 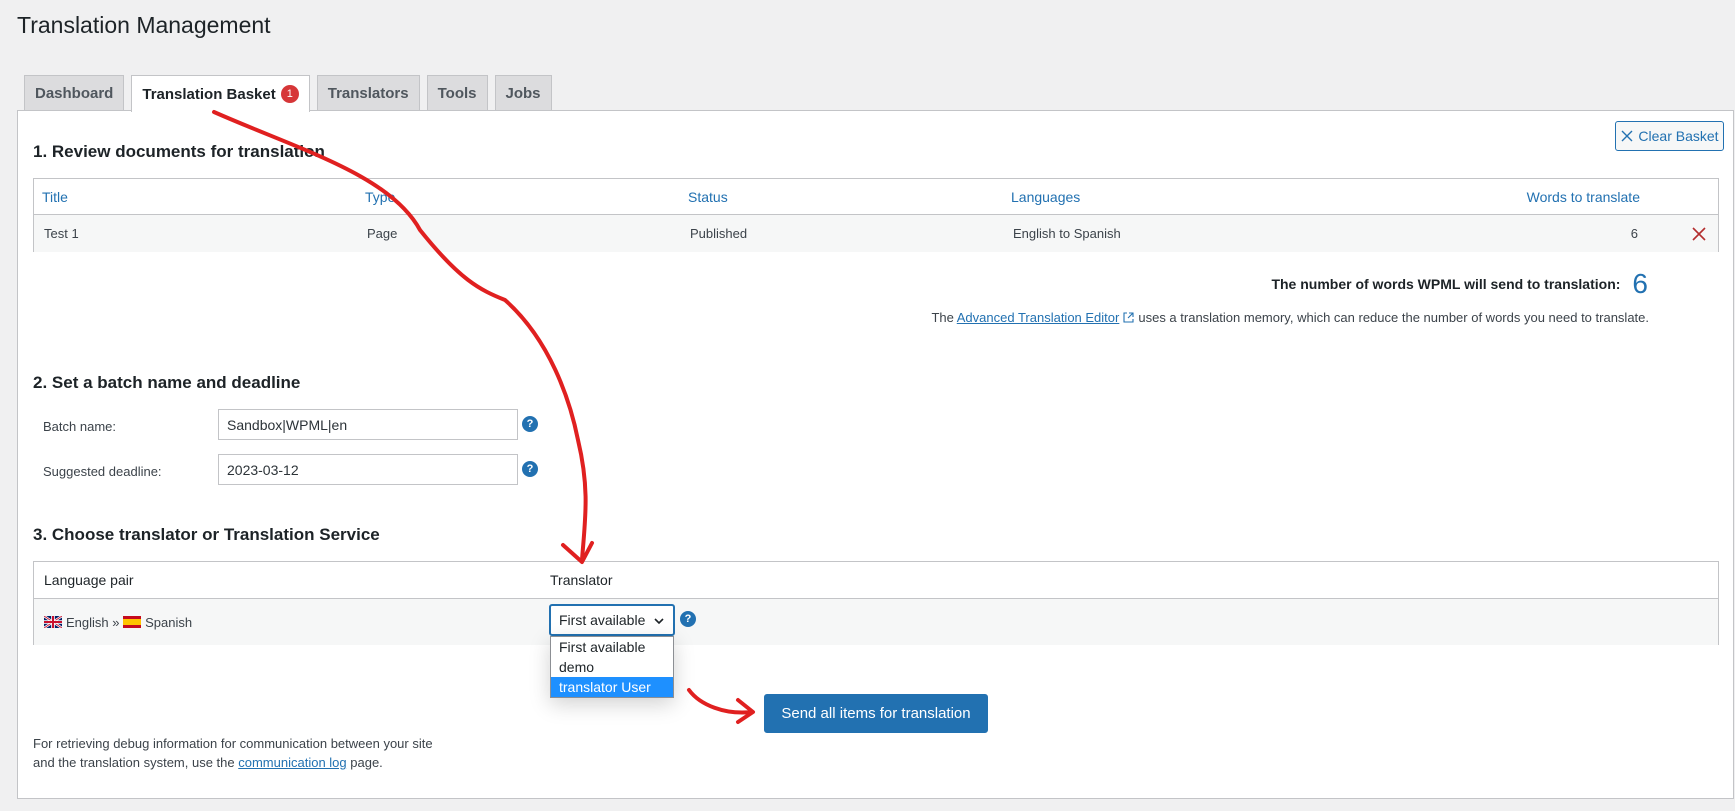 What do you see at coordinates (55, 196) in the screenshot?
I see `column-title: Title` at bounding box center [55, 196].